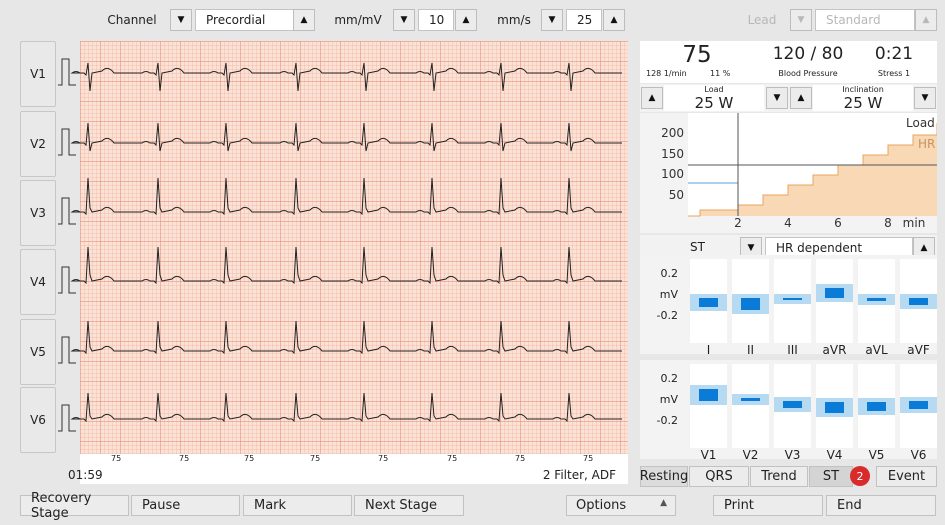 The height and width of the screenshot is (525, 945). Describe the element at coordinates (185, 505) in the screenshot. I see `pause-button: Pause` at that location.